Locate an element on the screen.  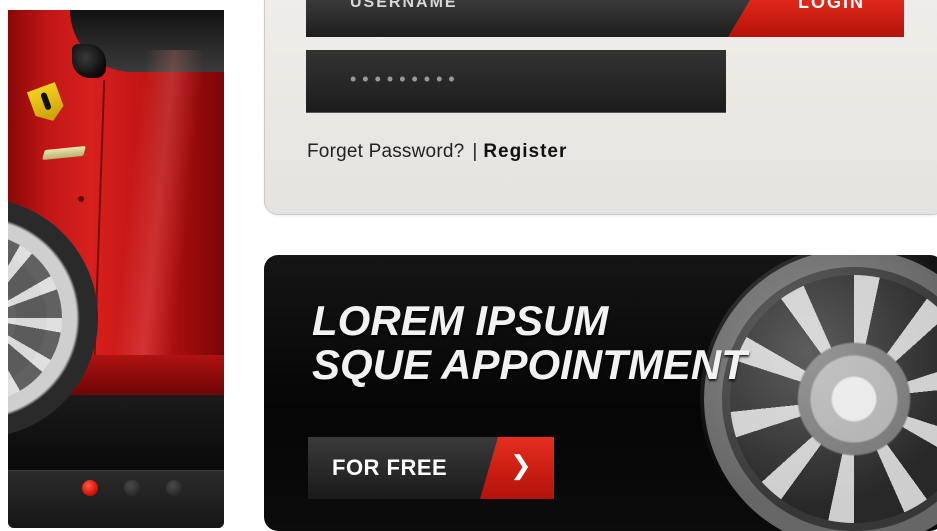
alloy-wheel-glow is located at coordinates (818, 393).